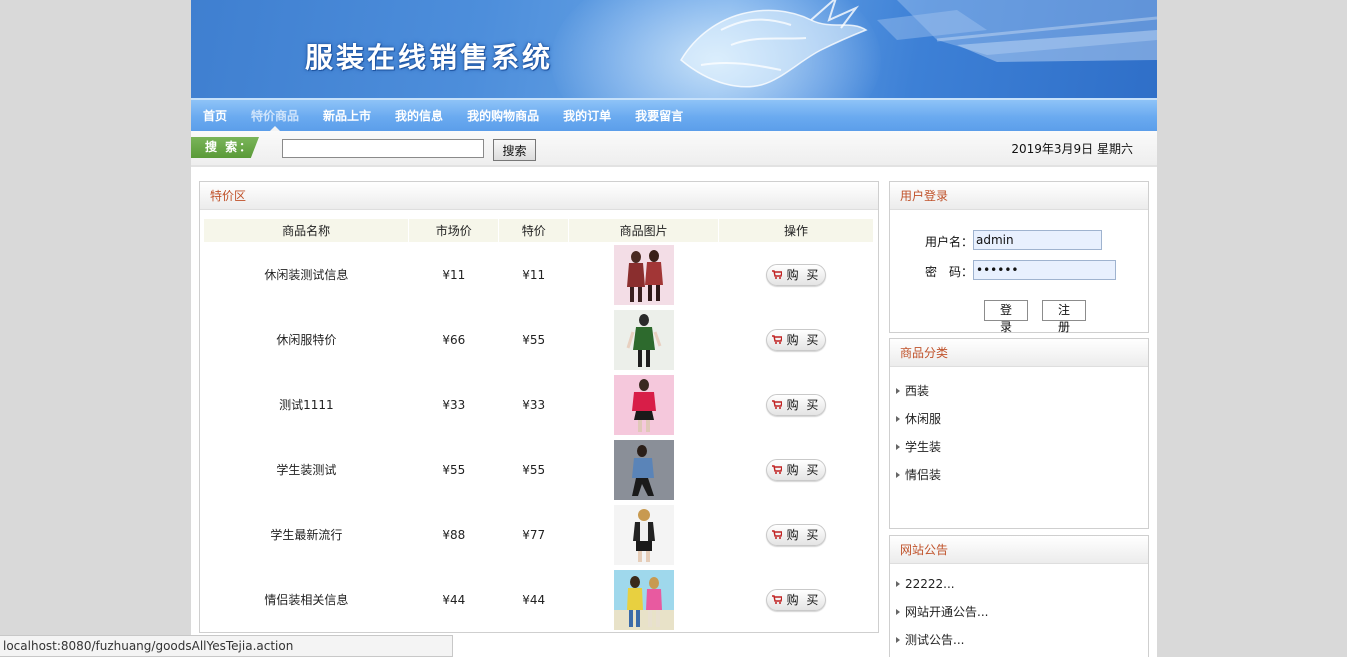 The width and height of the screenshot is (1347, 657). Describe the element at coordinates (306, 470) in the screenshot. I see `product-name: 学生装测试` at that location.